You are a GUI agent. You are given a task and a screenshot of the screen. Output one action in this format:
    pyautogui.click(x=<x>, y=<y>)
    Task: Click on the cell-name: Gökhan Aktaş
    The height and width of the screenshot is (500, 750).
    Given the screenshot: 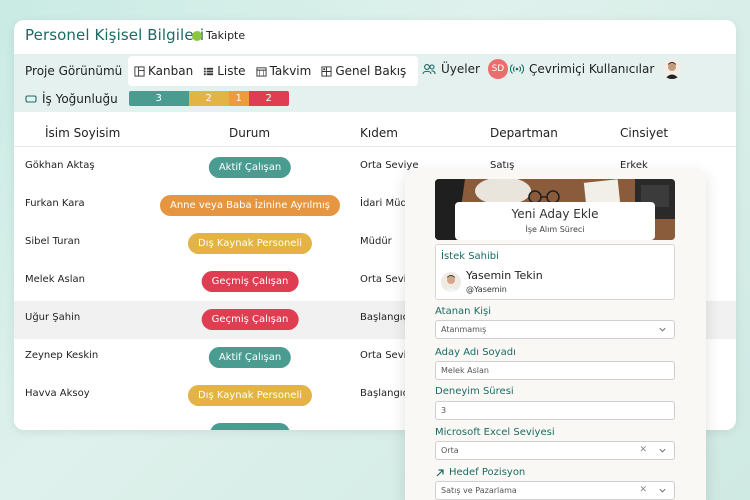 What is the action you would take?
    pyautogui.click(x=60, y=165)
    